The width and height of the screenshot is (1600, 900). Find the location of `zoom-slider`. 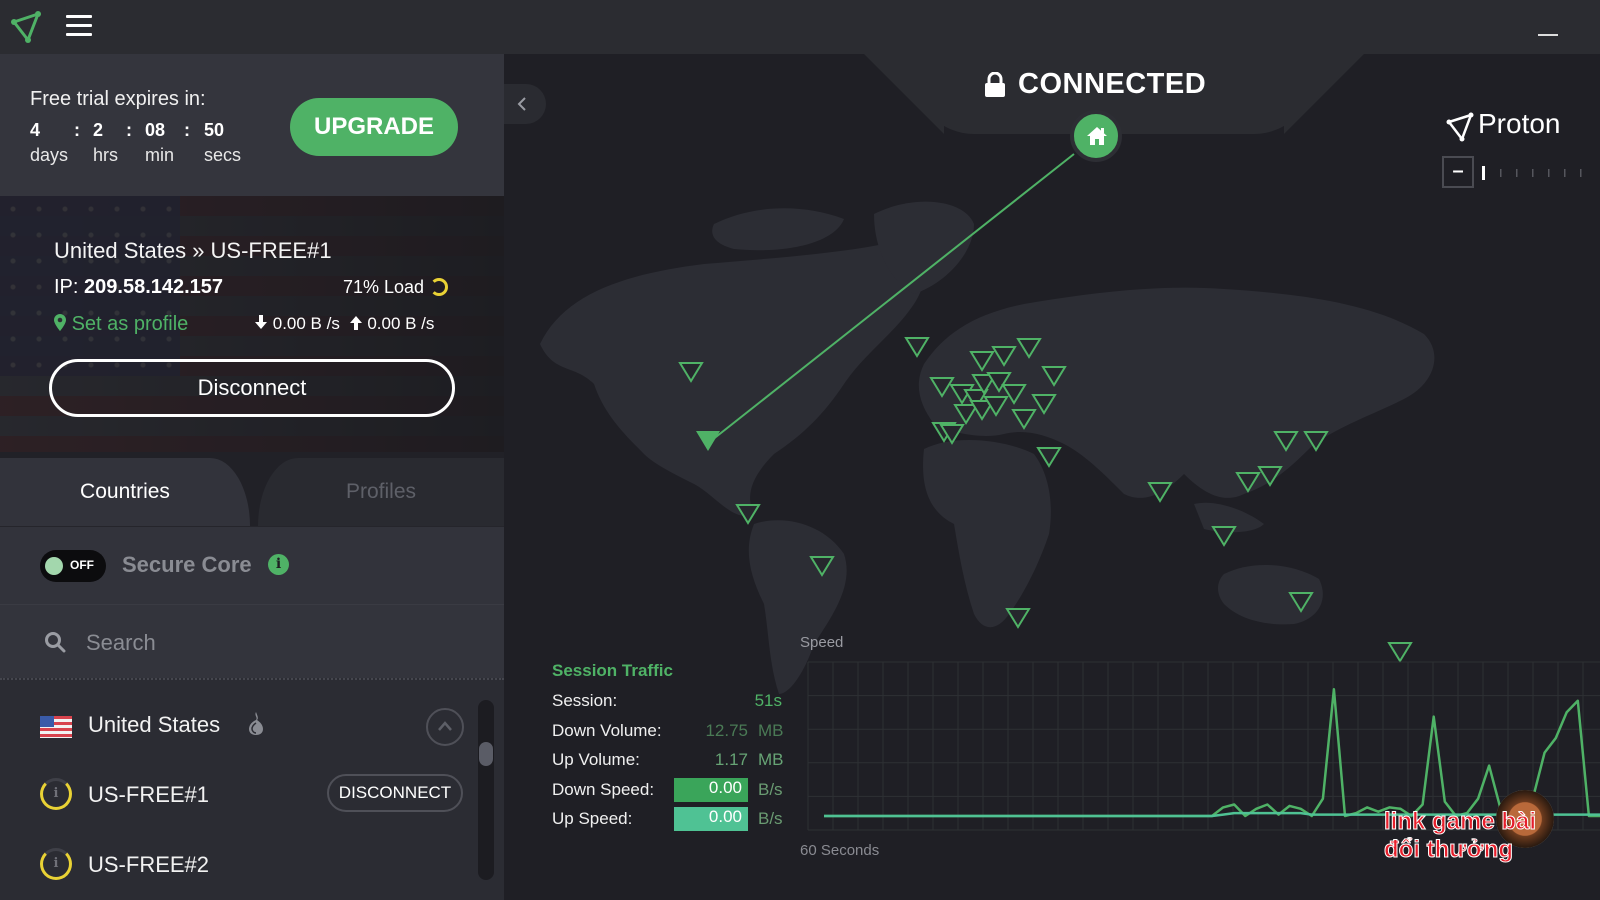

zoom-slider is located at coordinates (1541, 172).